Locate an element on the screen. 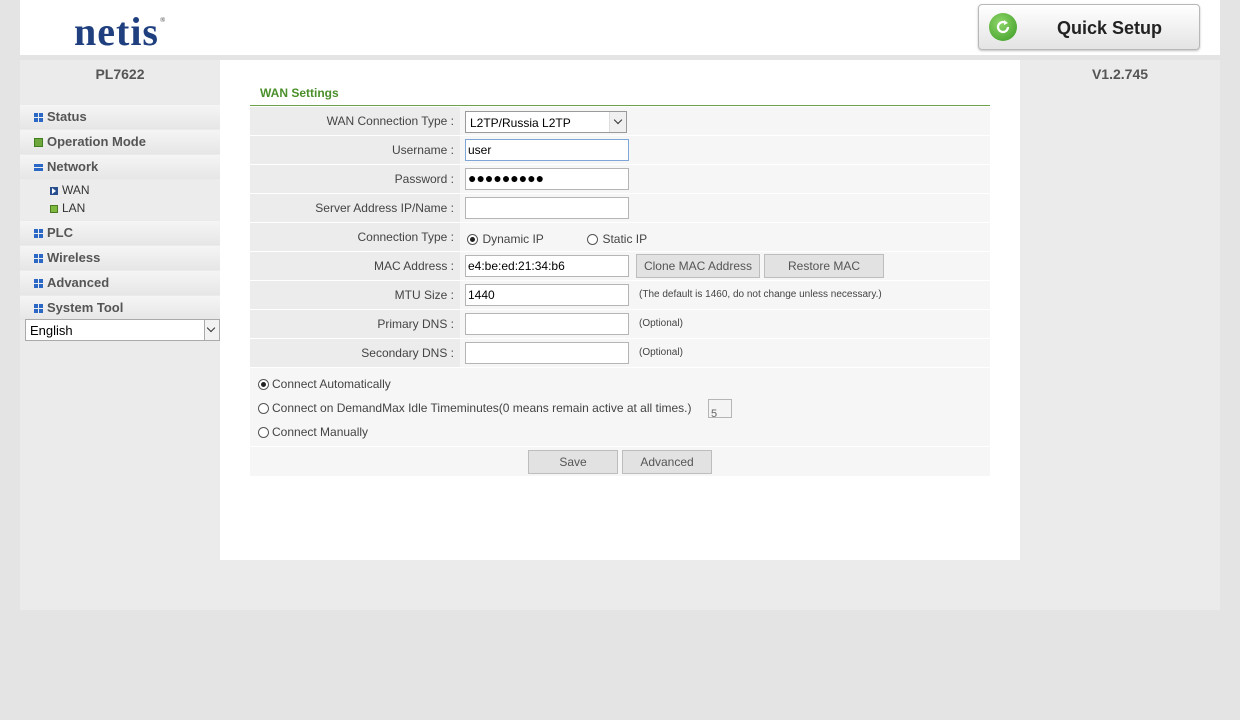 Image resolution: width=1240 pixels, height=720 pixels. secondary-dns-label: Secondary DNS : is located at coordinates (355, 353).